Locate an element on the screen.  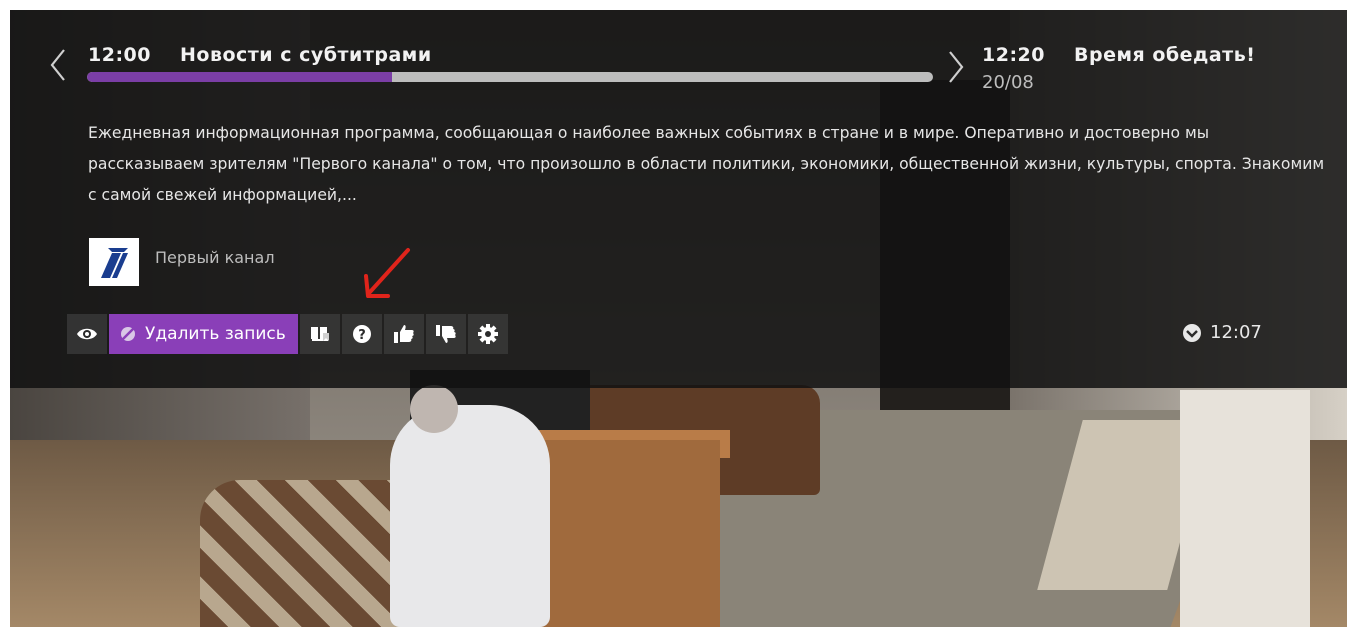
dislike-button is located at coordinates (445, 334).